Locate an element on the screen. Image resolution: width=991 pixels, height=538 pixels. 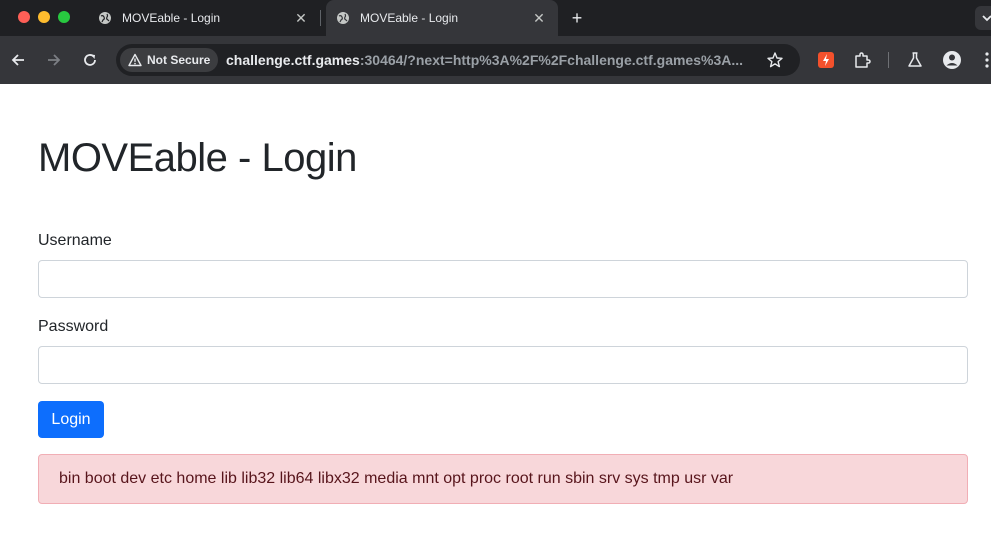
tab-strip: MOVEable - Login ✕ MOVEable - Login ✕ + is located at coordinates (495, 18).